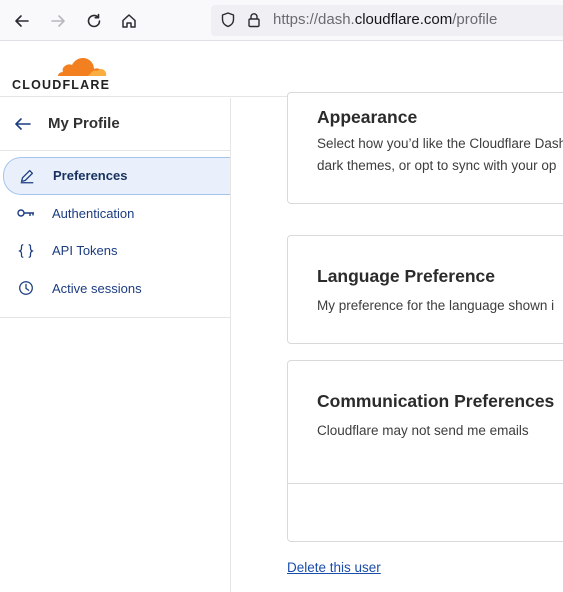  I want to click on braces-icon, so click(26, 251).